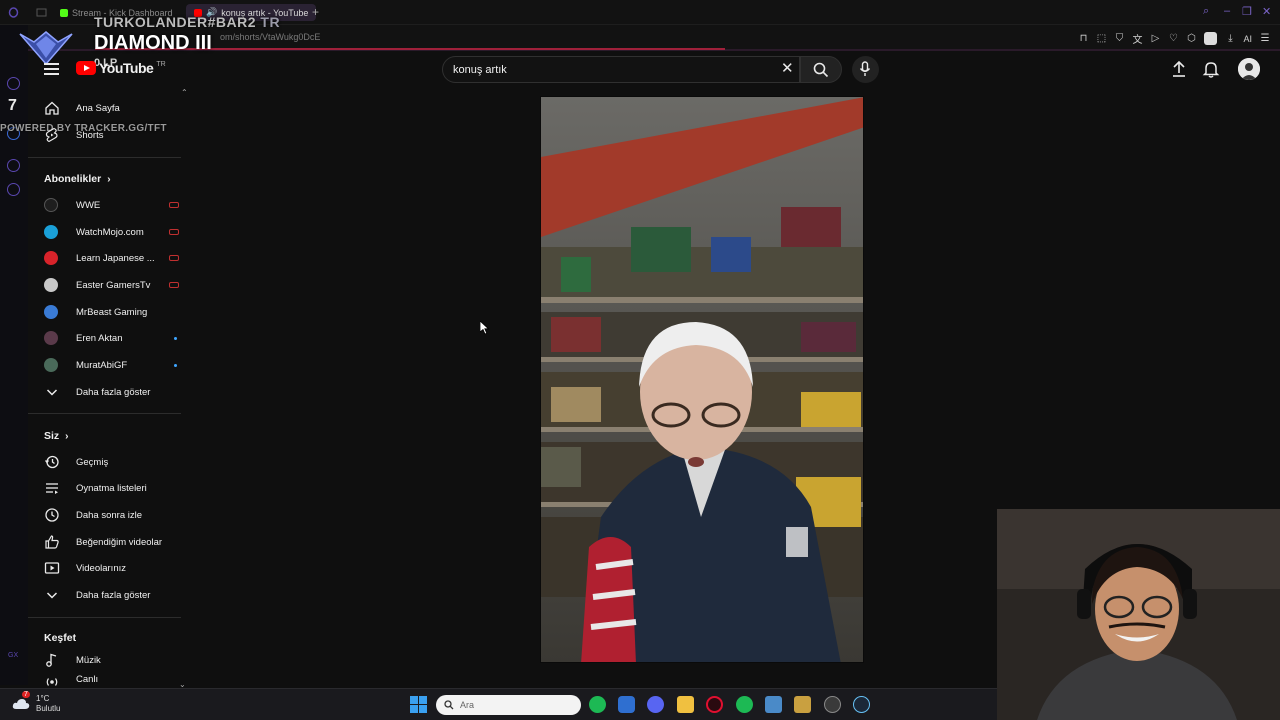  Describe the element at coordinates (52, 108) in the screenshot. I see `home-icon` at that location.